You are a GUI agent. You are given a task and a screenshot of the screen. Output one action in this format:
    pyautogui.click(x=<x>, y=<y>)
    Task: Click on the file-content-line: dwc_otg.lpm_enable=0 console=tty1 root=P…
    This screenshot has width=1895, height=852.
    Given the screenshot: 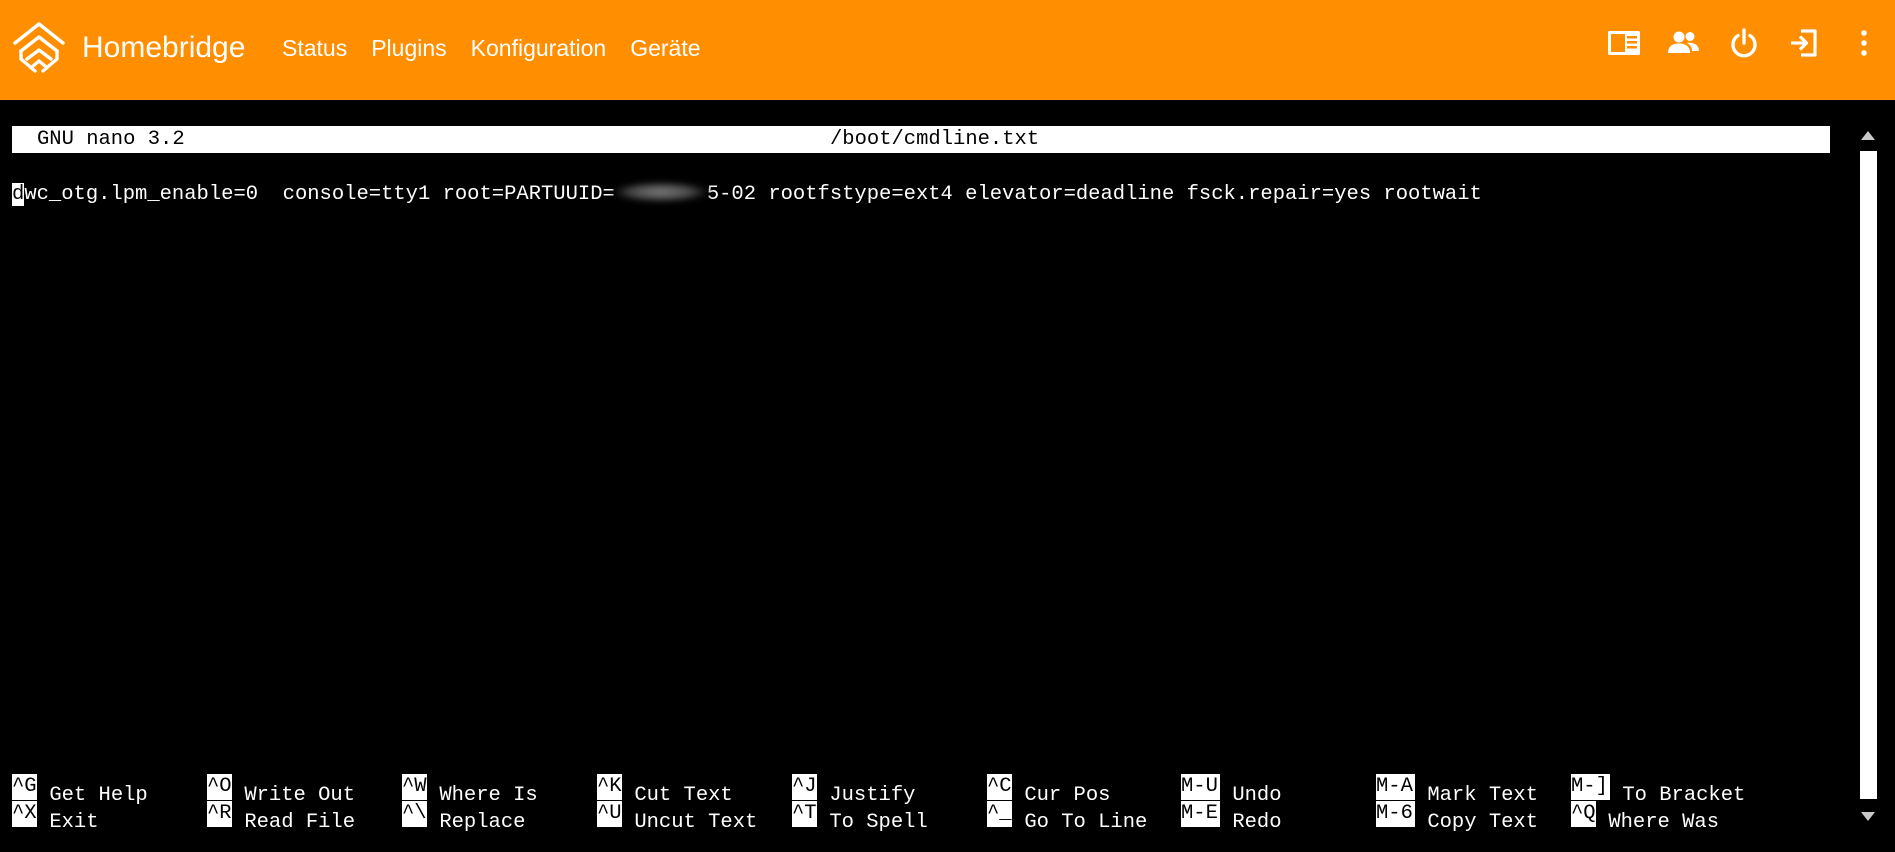 What is the action you would take?
    pyautogui.click(x=747, y=195)
    